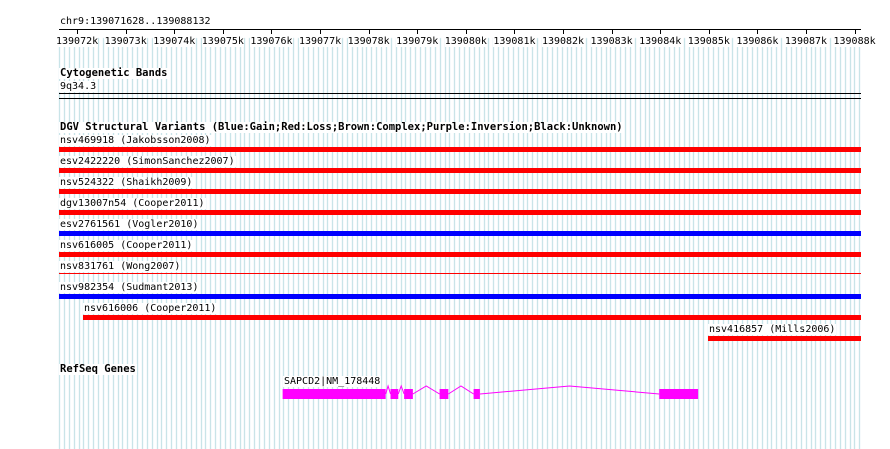 The height and width of the screenshot is (449, 890). I want to click on refseq-track-title: RefSeq Genes, so click(98, 369).